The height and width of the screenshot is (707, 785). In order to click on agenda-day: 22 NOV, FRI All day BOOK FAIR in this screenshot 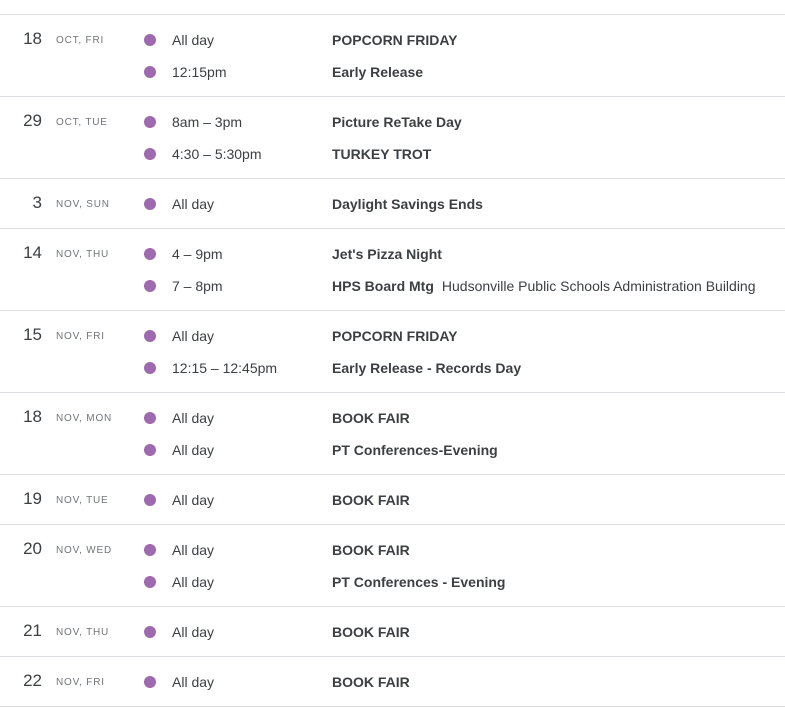, I will do `click(392, 682)`.